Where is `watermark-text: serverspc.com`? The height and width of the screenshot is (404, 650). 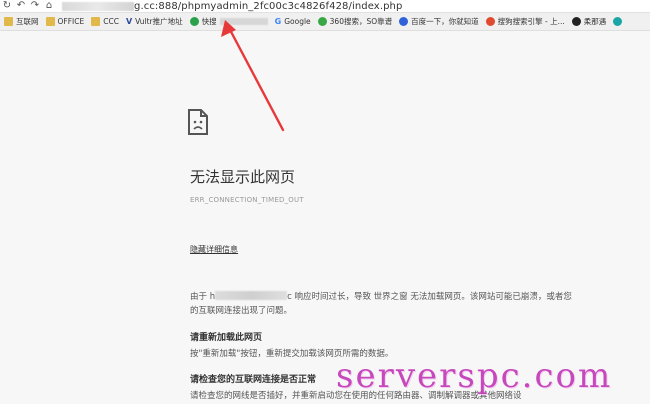 watermark-text: serverspc.com is located at coordinates (474, 376).